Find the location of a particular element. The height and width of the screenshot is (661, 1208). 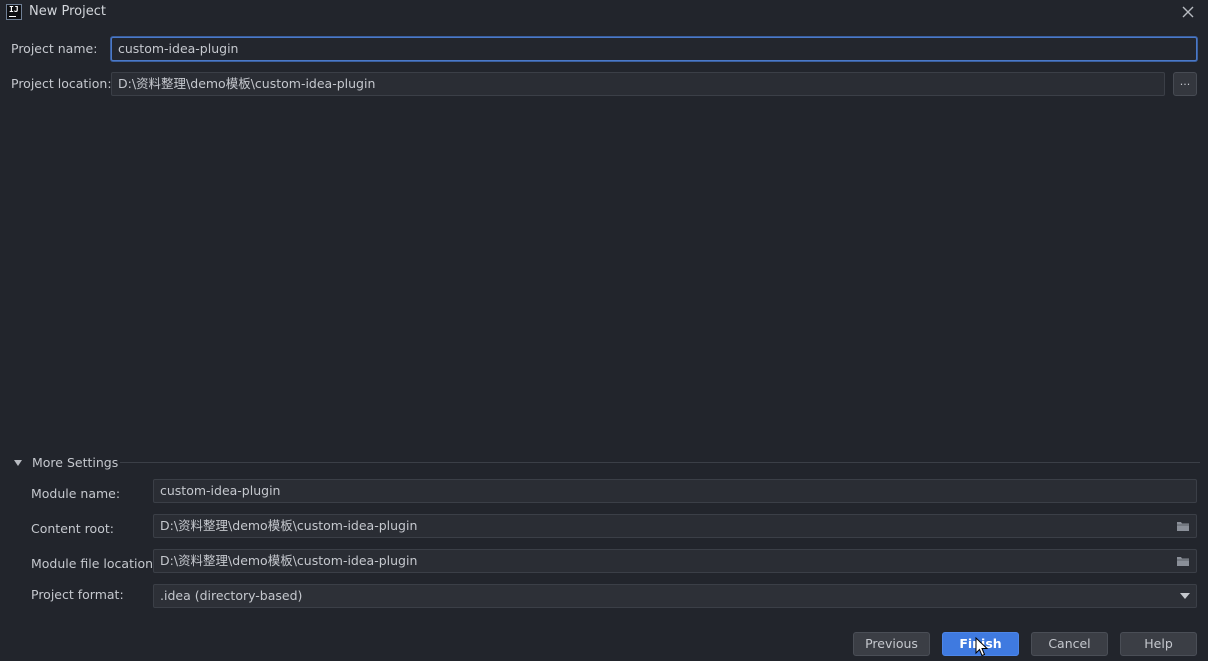

window-title: New Project is located at coordinates (67, 11).